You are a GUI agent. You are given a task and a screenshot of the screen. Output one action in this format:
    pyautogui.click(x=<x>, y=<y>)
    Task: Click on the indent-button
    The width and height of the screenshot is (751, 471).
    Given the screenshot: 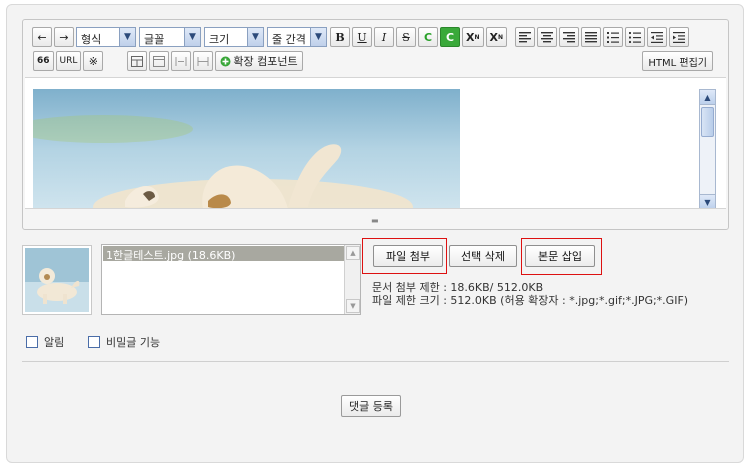 What is the action you would take?
    pyautogui.click(x=679, y=37)
    